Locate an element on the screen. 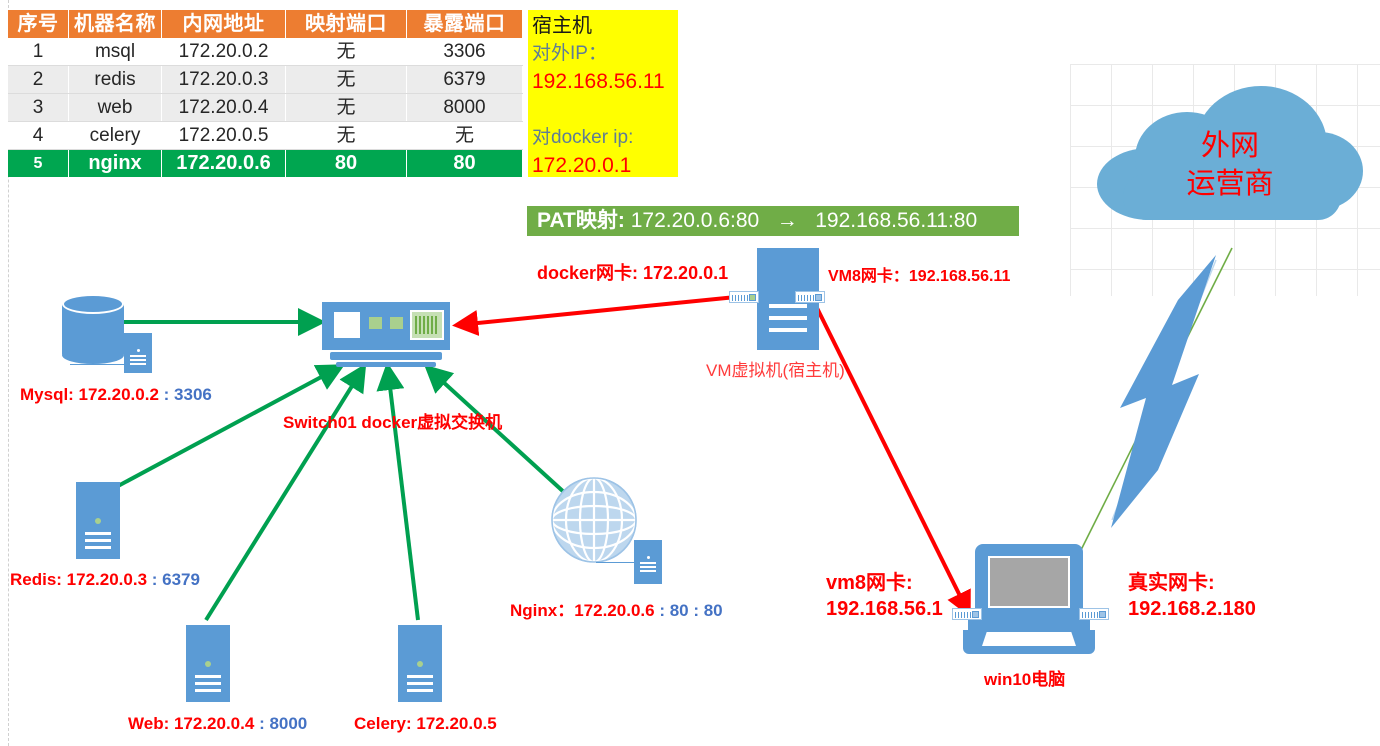 This screenshot has width=1380, height=746. host-external-ip-label: 对外IP： is located at coordinates (569, 53).